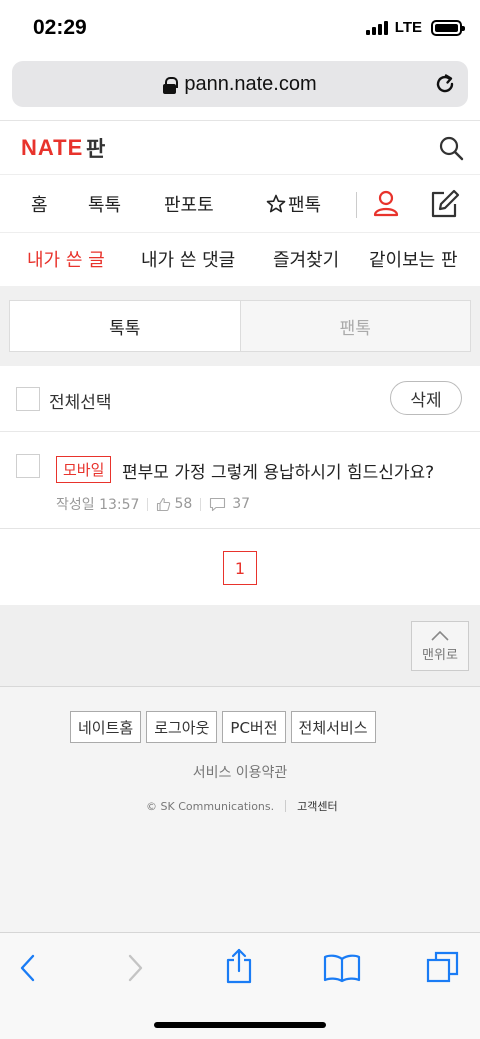 The width and height of the screenshot is (480, 1039). What do you see at coordinates (376, 27) in the screenshot?
I see `signal-icon` at bounding box center [376, 27].